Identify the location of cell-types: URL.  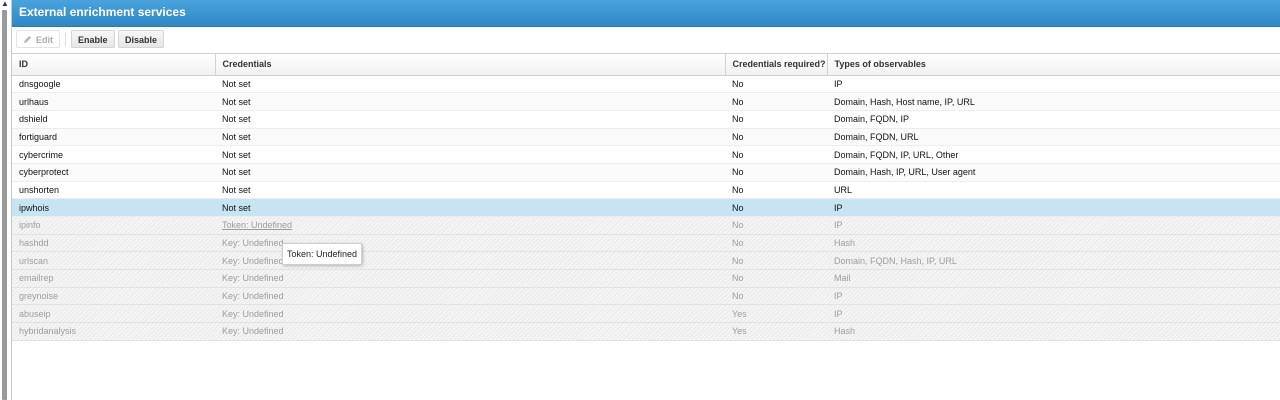
(1053, 190).